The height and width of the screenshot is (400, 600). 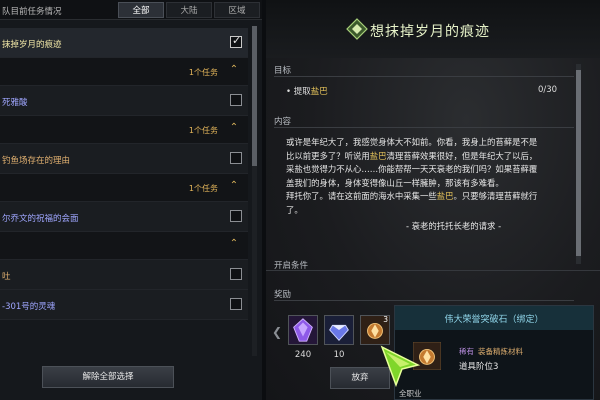 What do you see at coordinates (319, 92) in the screenshot?
I see `objective-item: 盐巴` at bounding box center [319, 92].